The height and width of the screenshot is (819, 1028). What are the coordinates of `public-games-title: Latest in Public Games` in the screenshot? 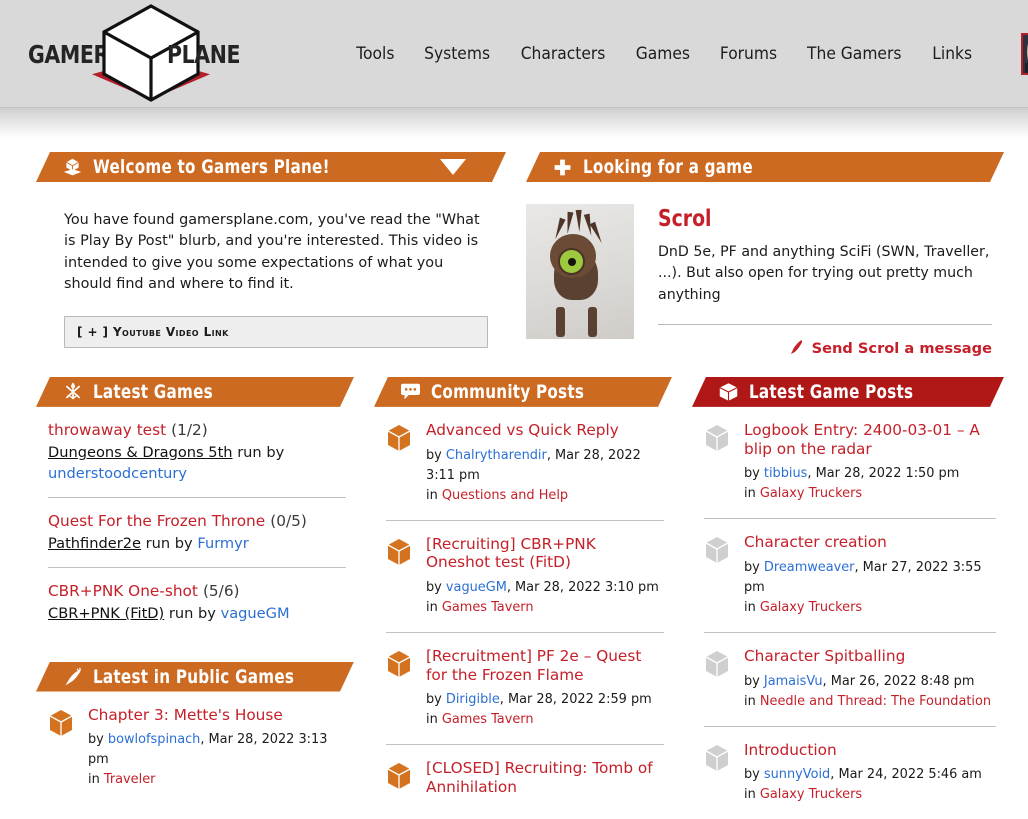 It's located at (194, 676).